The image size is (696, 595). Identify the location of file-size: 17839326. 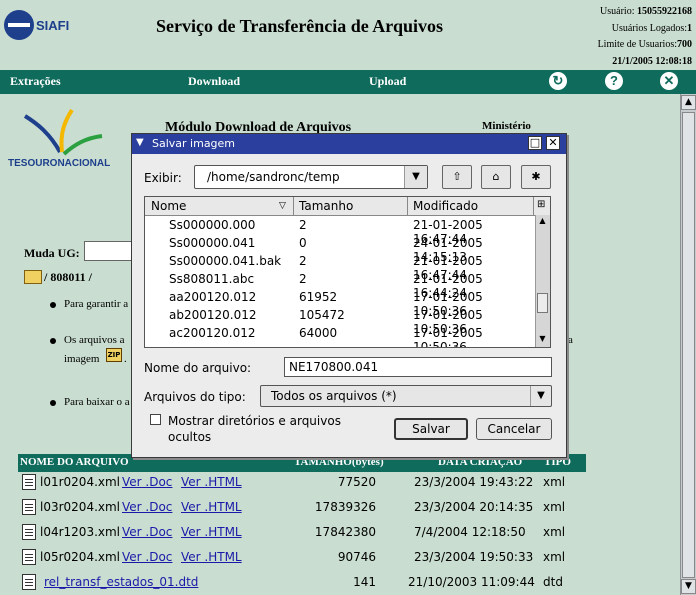
(345, 507).